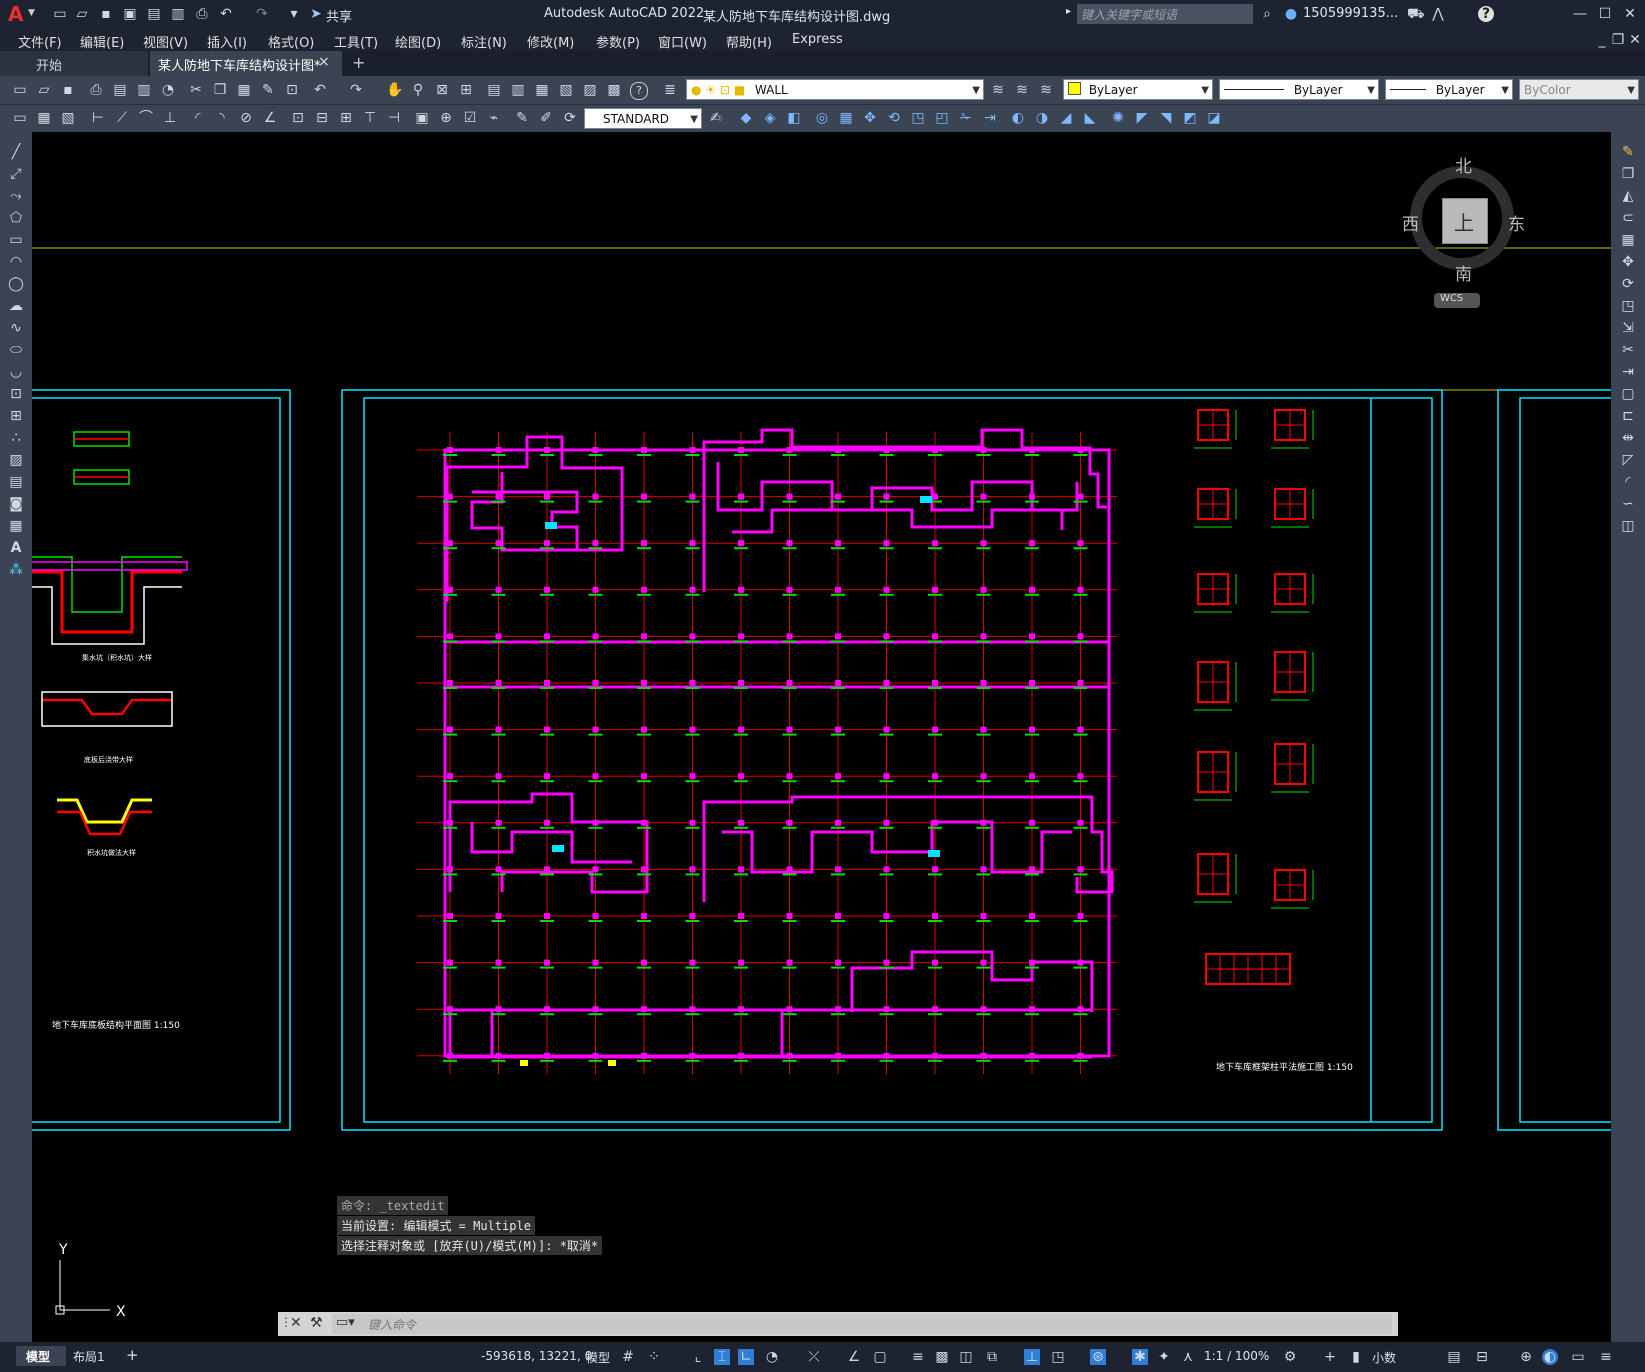 Image resolution: width=1645 pixels, height=1372 pixels. I want to click on model-space-button: 模型, so click(598, 1357).